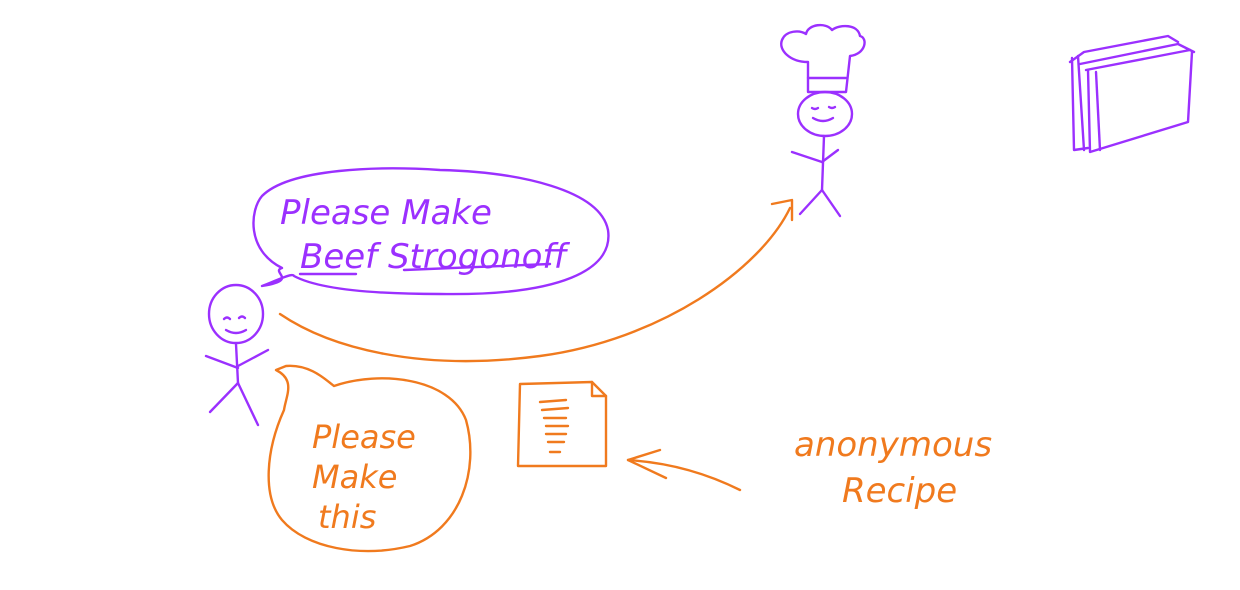  Describe the element at coordinates (562, 424) in the screenshot. I see `recipe-document-icon` at that location.